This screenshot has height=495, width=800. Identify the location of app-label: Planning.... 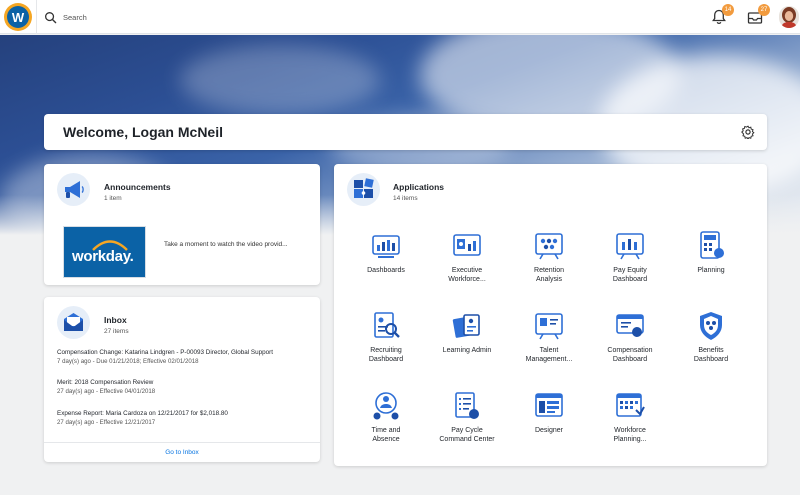
(630, 439).